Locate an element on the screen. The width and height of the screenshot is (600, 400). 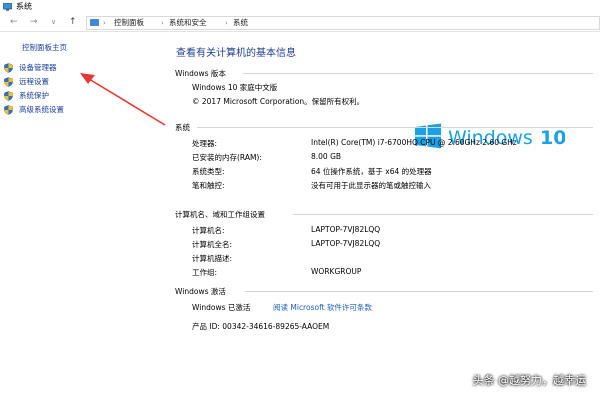
back-arrow-icon: ← is located at coordinates (14, 22).